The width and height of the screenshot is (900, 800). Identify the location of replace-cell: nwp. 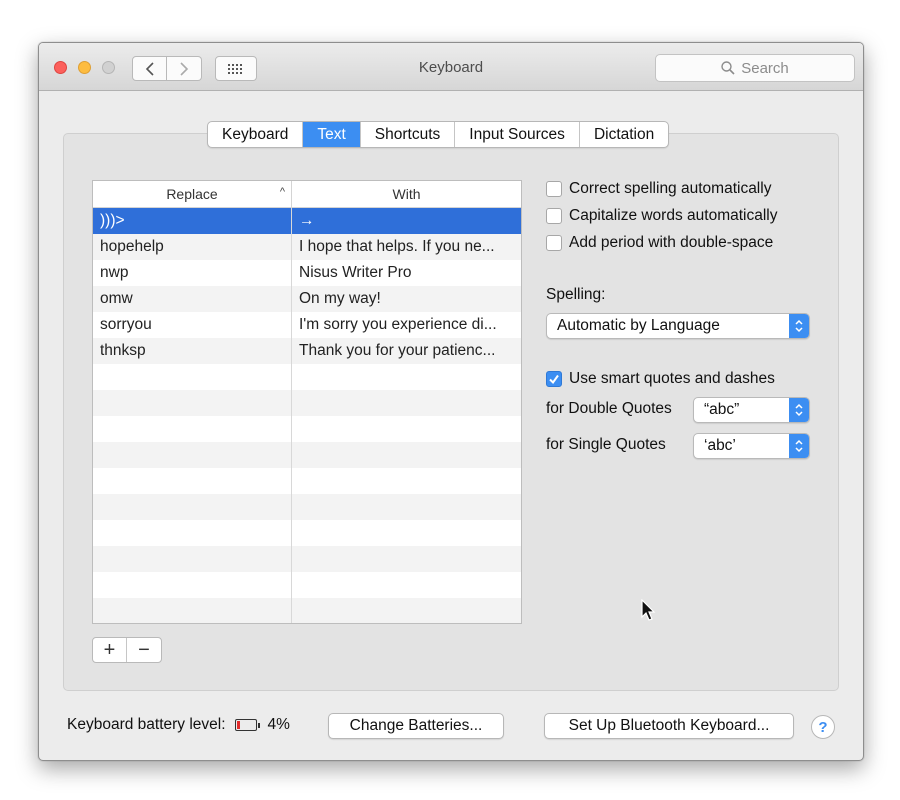
(192, 273).